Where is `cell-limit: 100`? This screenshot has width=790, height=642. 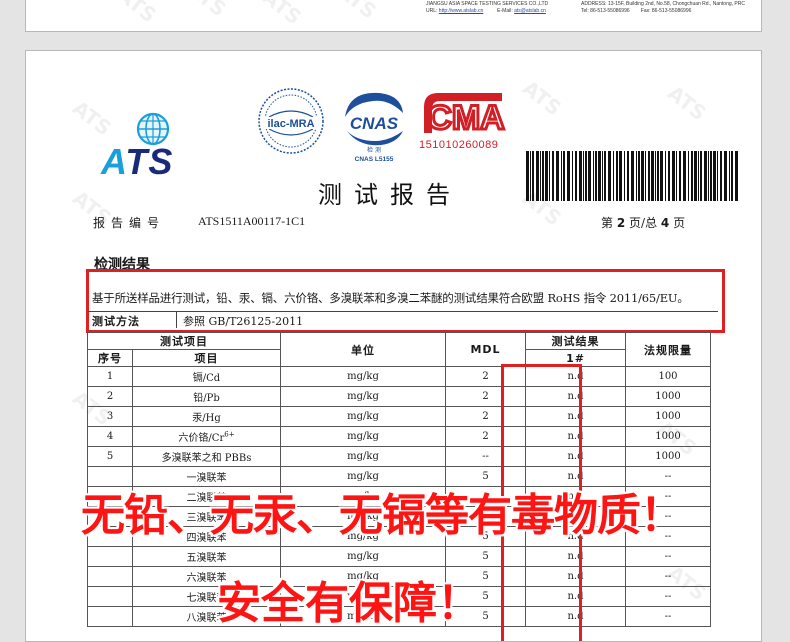
cell-limit: 100 is located at coordinates (668, 376).